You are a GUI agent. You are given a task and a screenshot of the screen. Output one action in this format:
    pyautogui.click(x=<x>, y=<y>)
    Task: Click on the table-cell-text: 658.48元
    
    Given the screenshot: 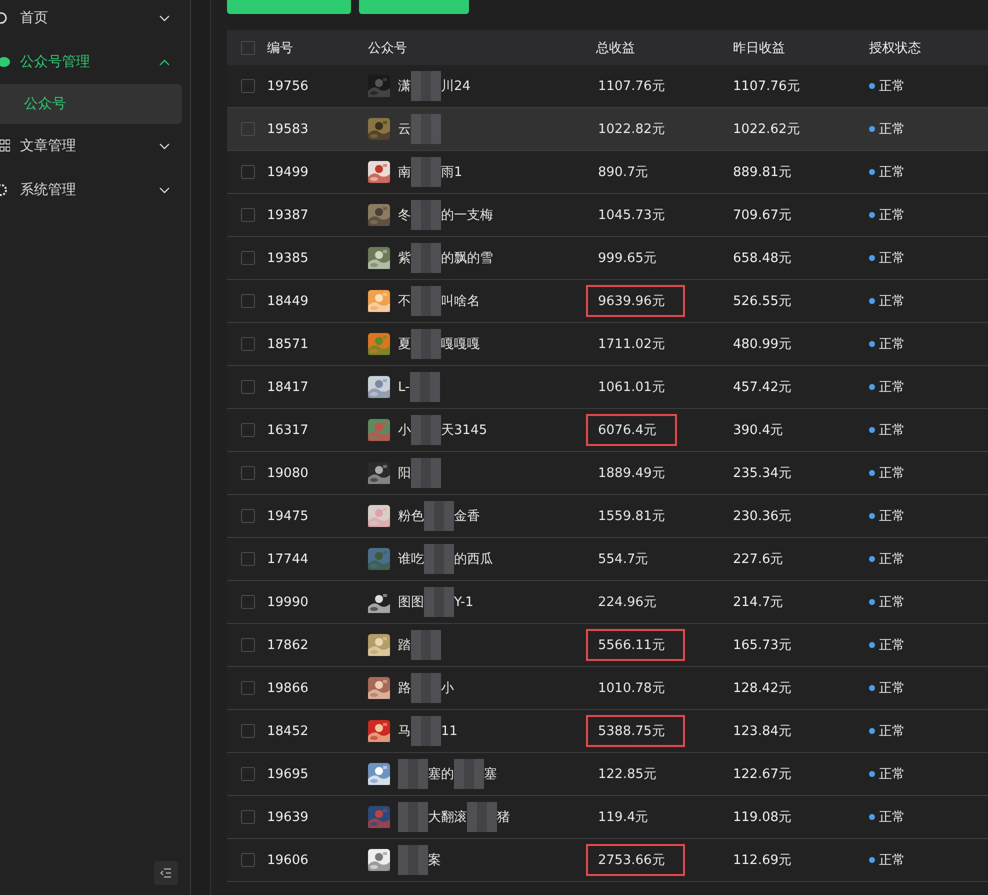 What is the action you would take?
    pyautogui.click(x=762, y=258)
    